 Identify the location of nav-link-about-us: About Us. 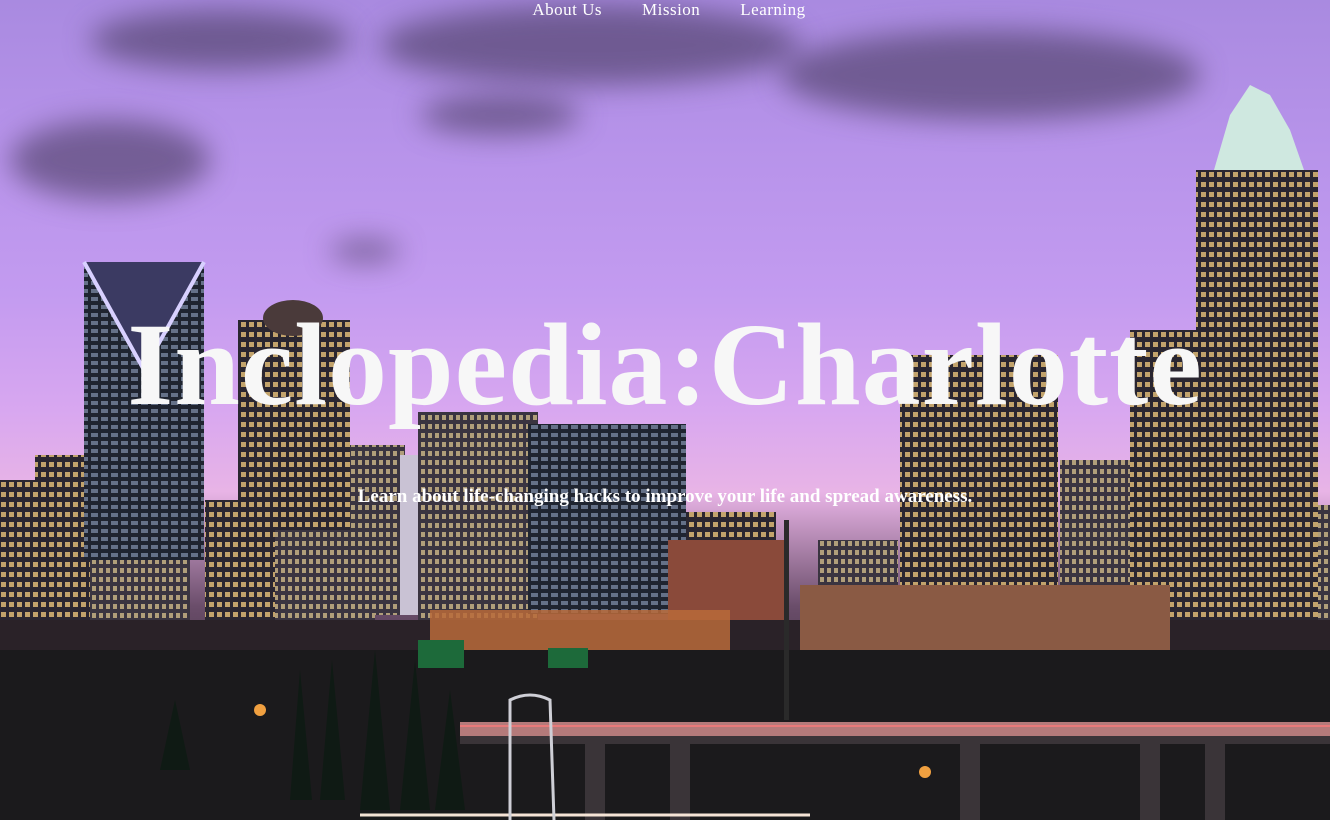
(567, 12).